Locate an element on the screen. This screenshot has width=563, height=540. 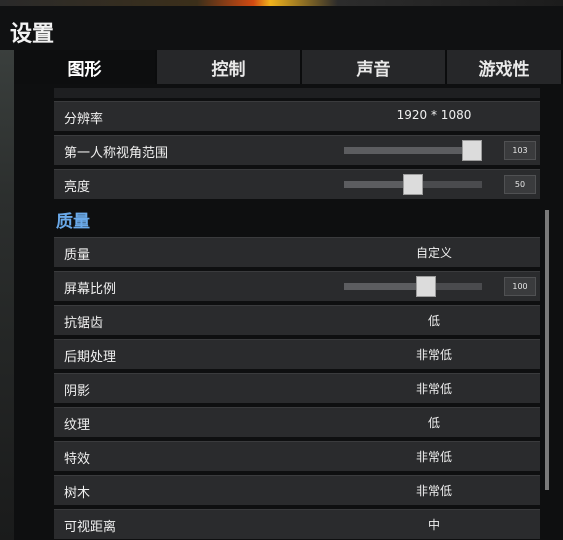
scrolled-row-edge is located at coordinates (297, 93).